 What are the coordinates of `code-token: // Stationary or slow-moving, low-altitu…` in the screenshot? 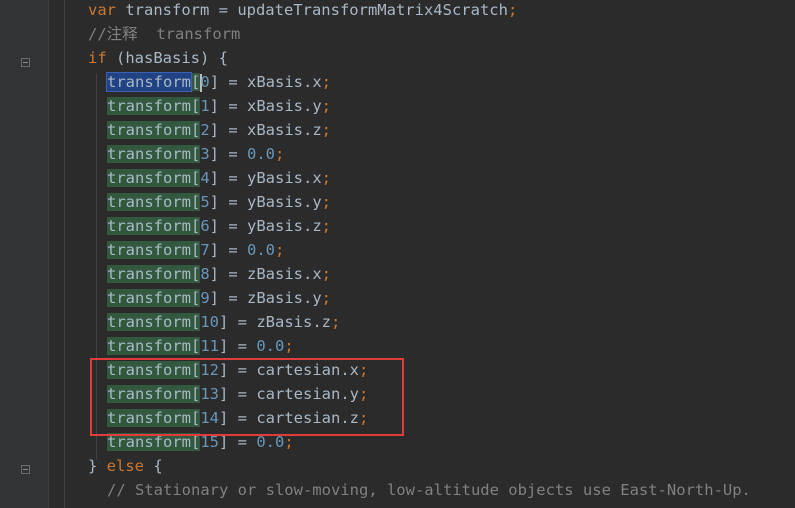 It's located at (429, 490).